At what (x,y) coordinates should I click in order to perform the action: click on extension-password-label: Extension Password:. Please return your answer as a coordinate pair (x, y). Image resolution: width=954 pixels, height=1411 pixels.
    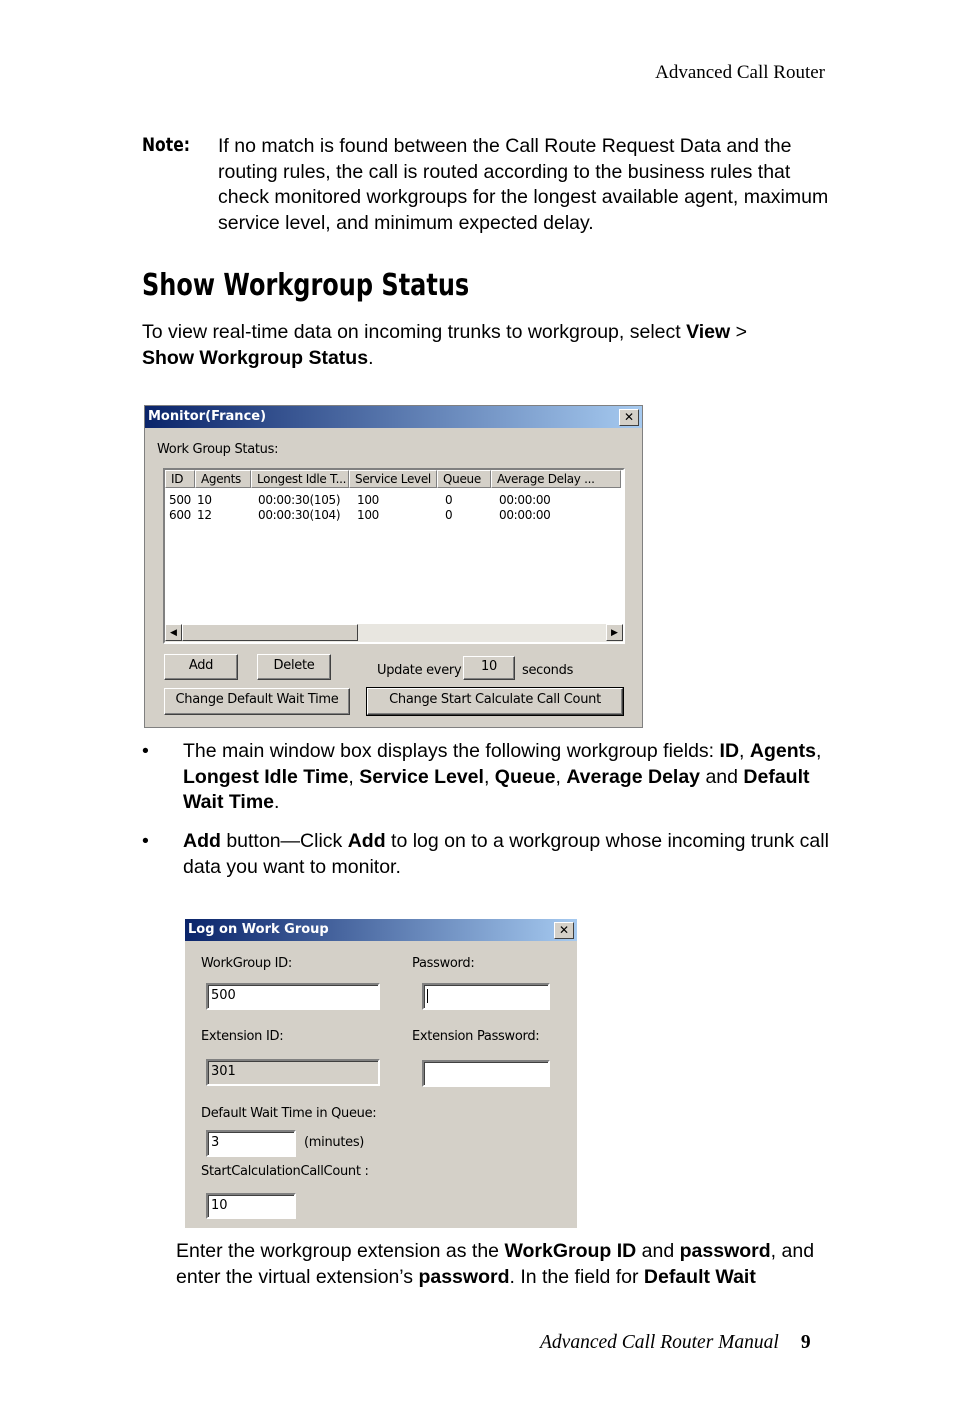
    Looking at the image, I should click on (476, 1036).